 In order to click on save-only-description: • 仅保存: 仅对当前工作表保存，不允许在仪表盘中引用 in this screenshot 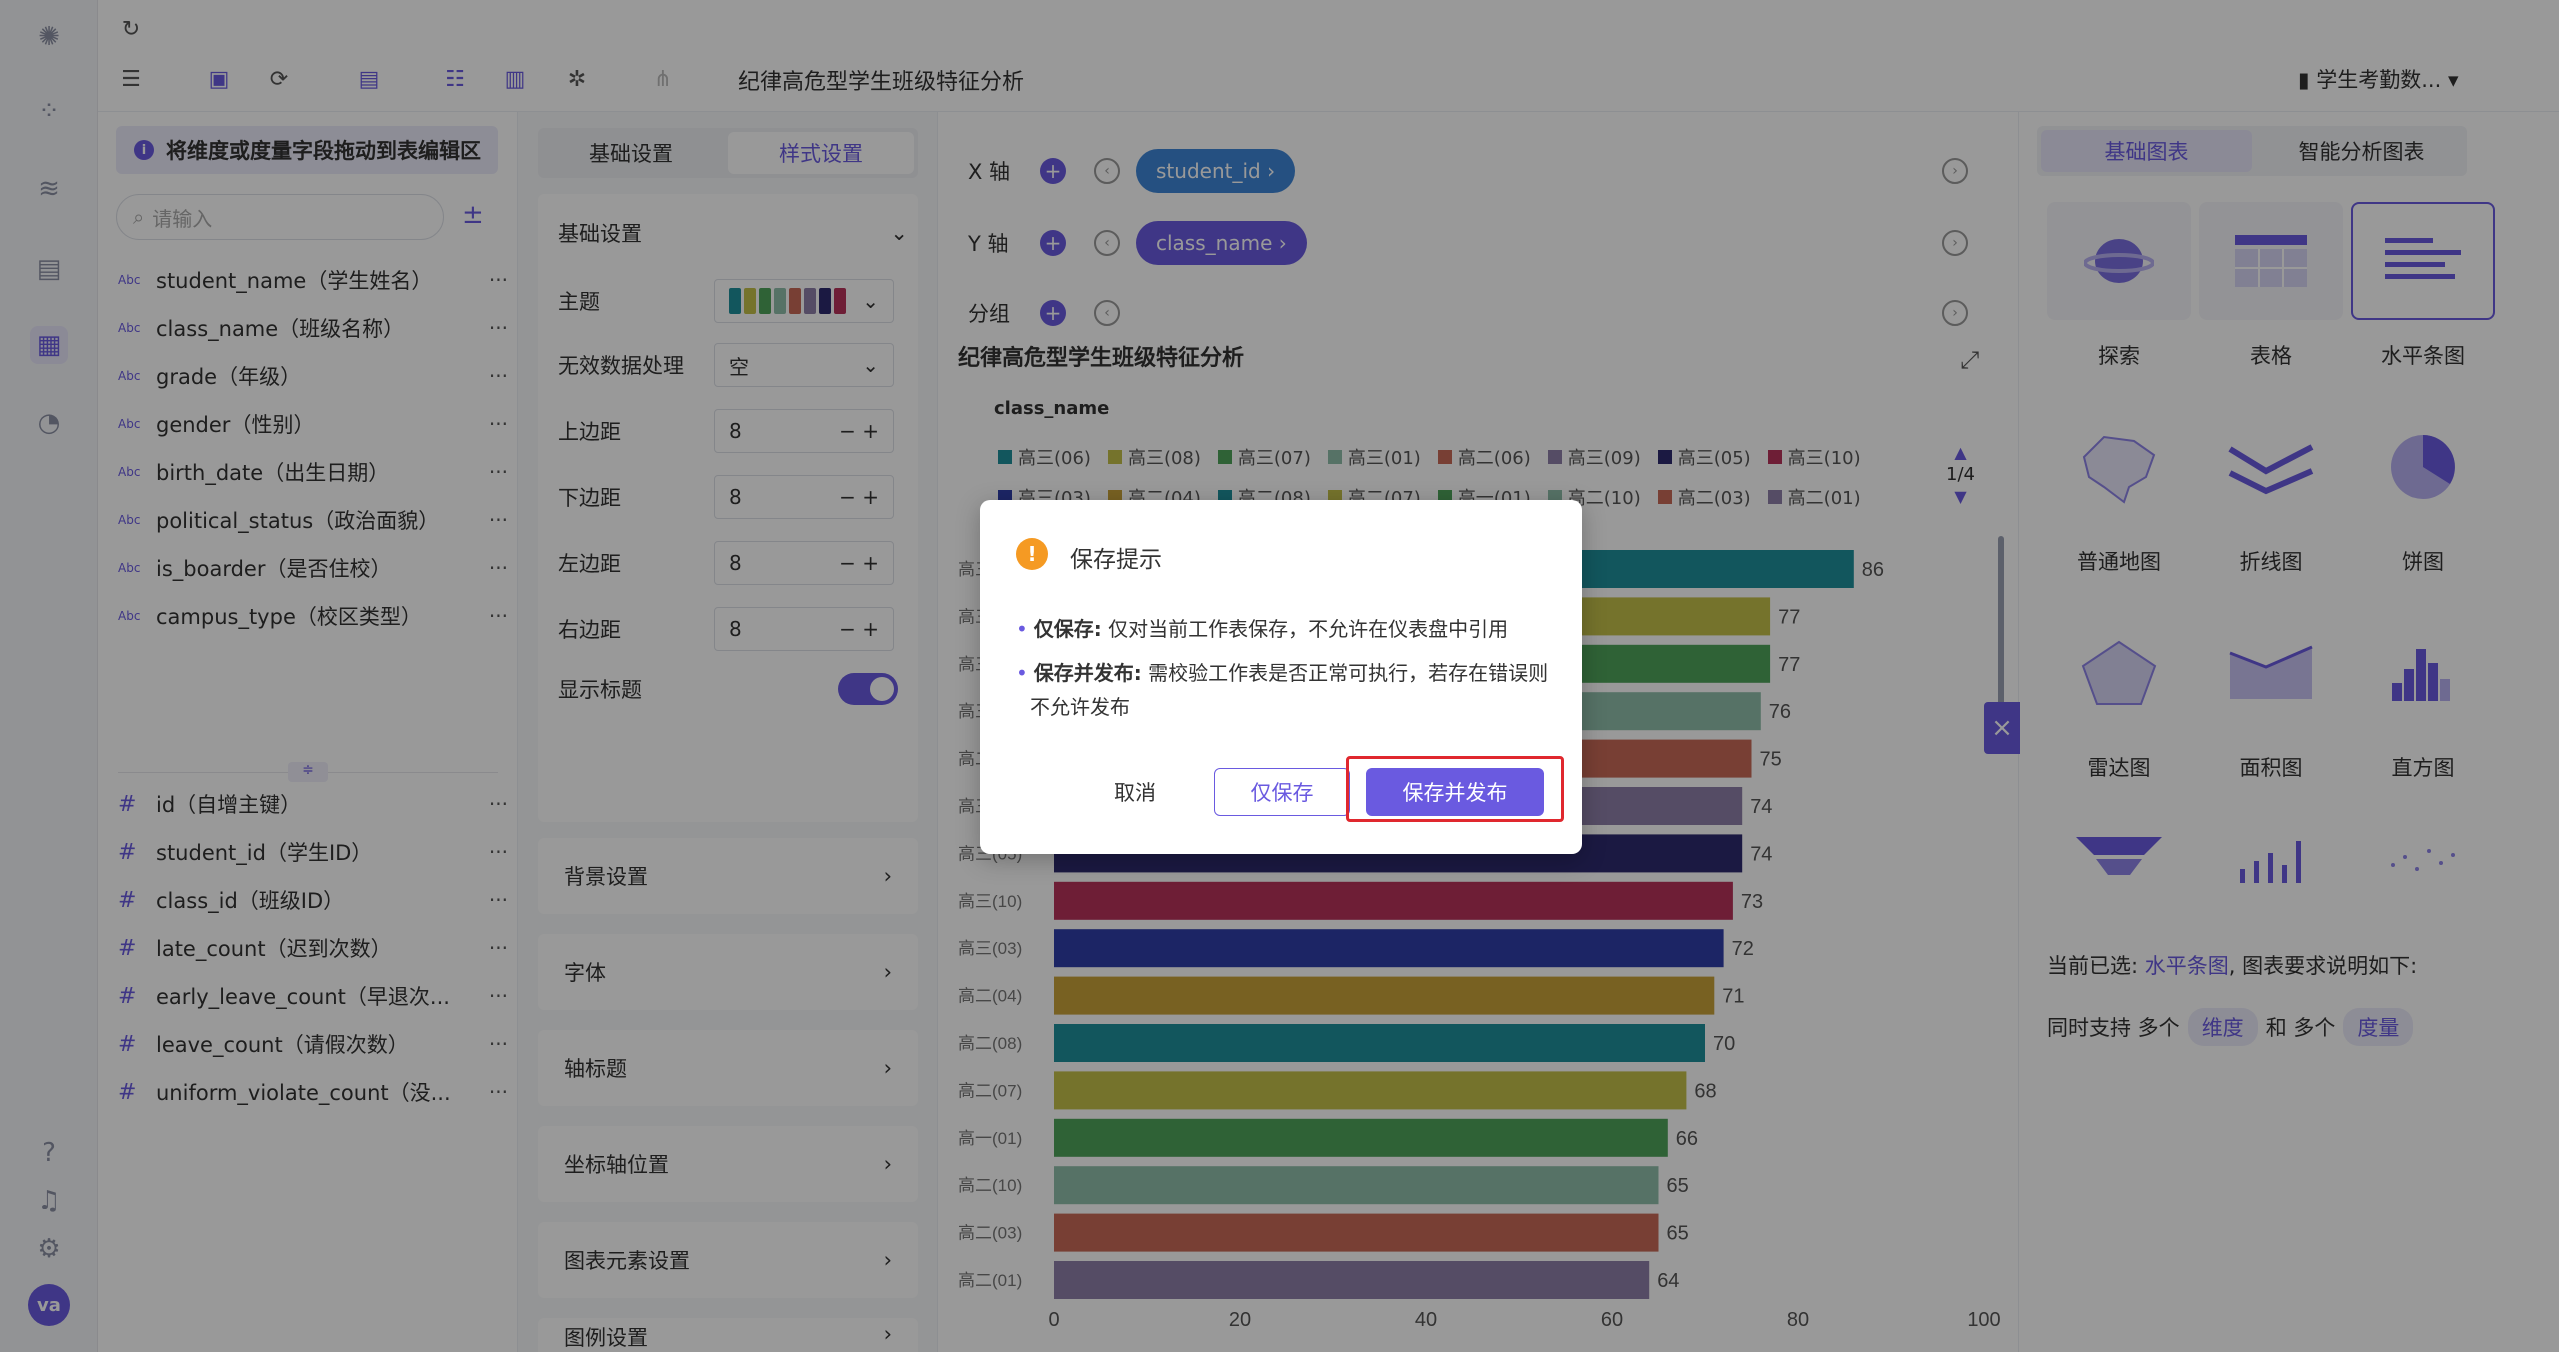, I will do `click(1286, 629)`.